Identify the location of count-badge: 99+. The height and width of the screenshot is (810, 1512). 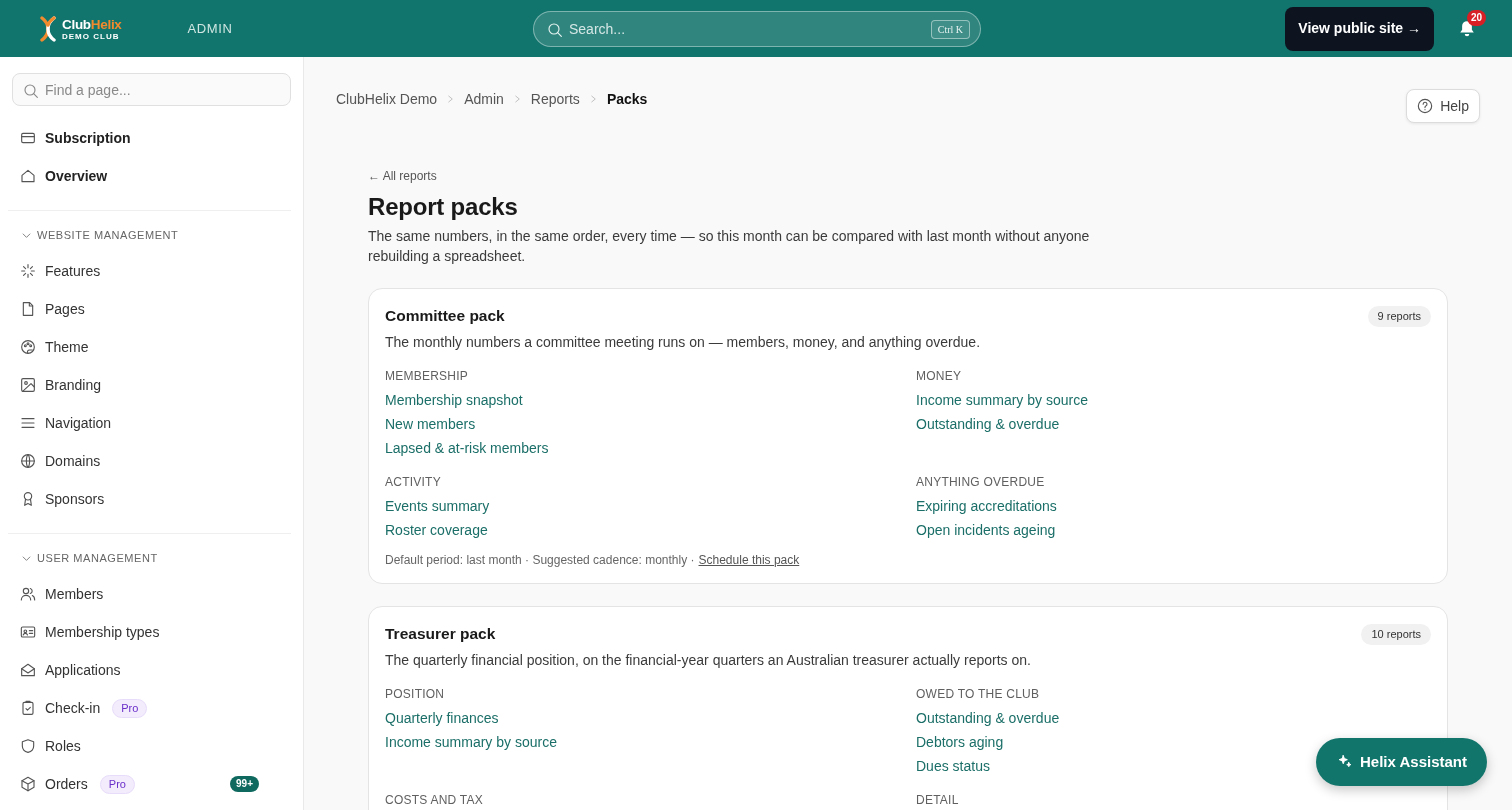
(244, 784).